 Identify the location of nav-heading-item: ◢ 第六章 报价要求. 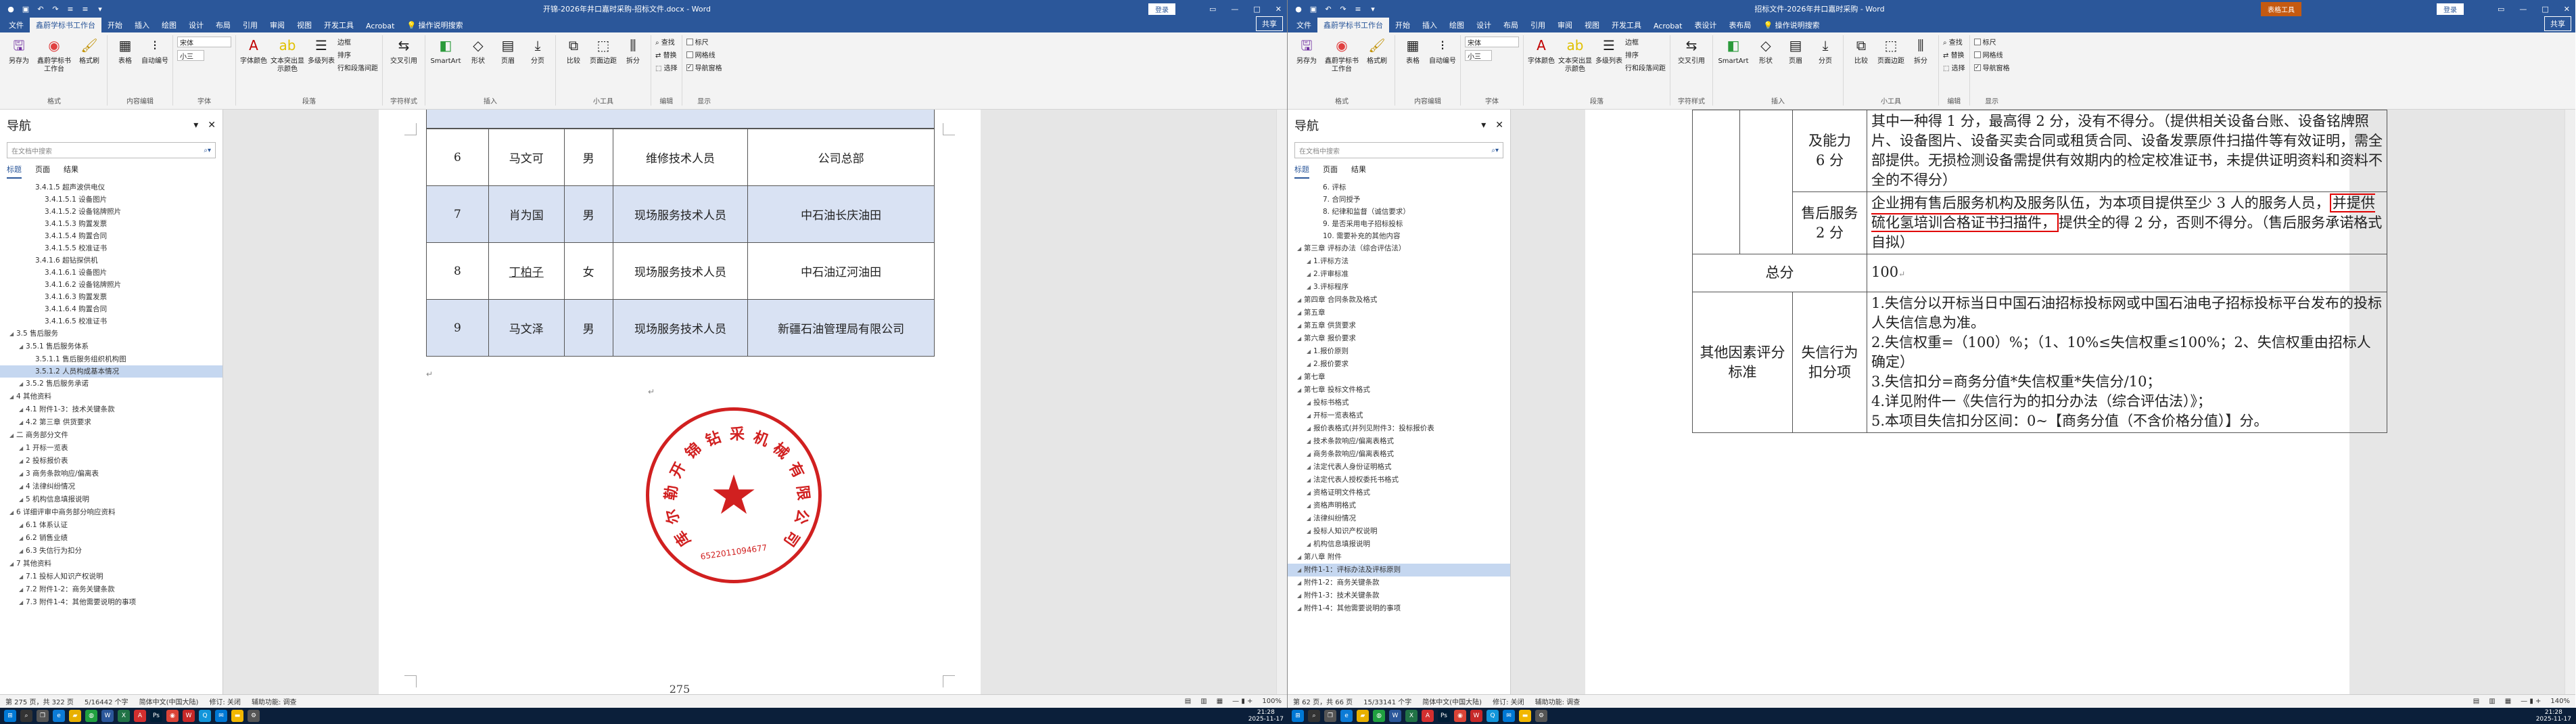
(1399, 338).